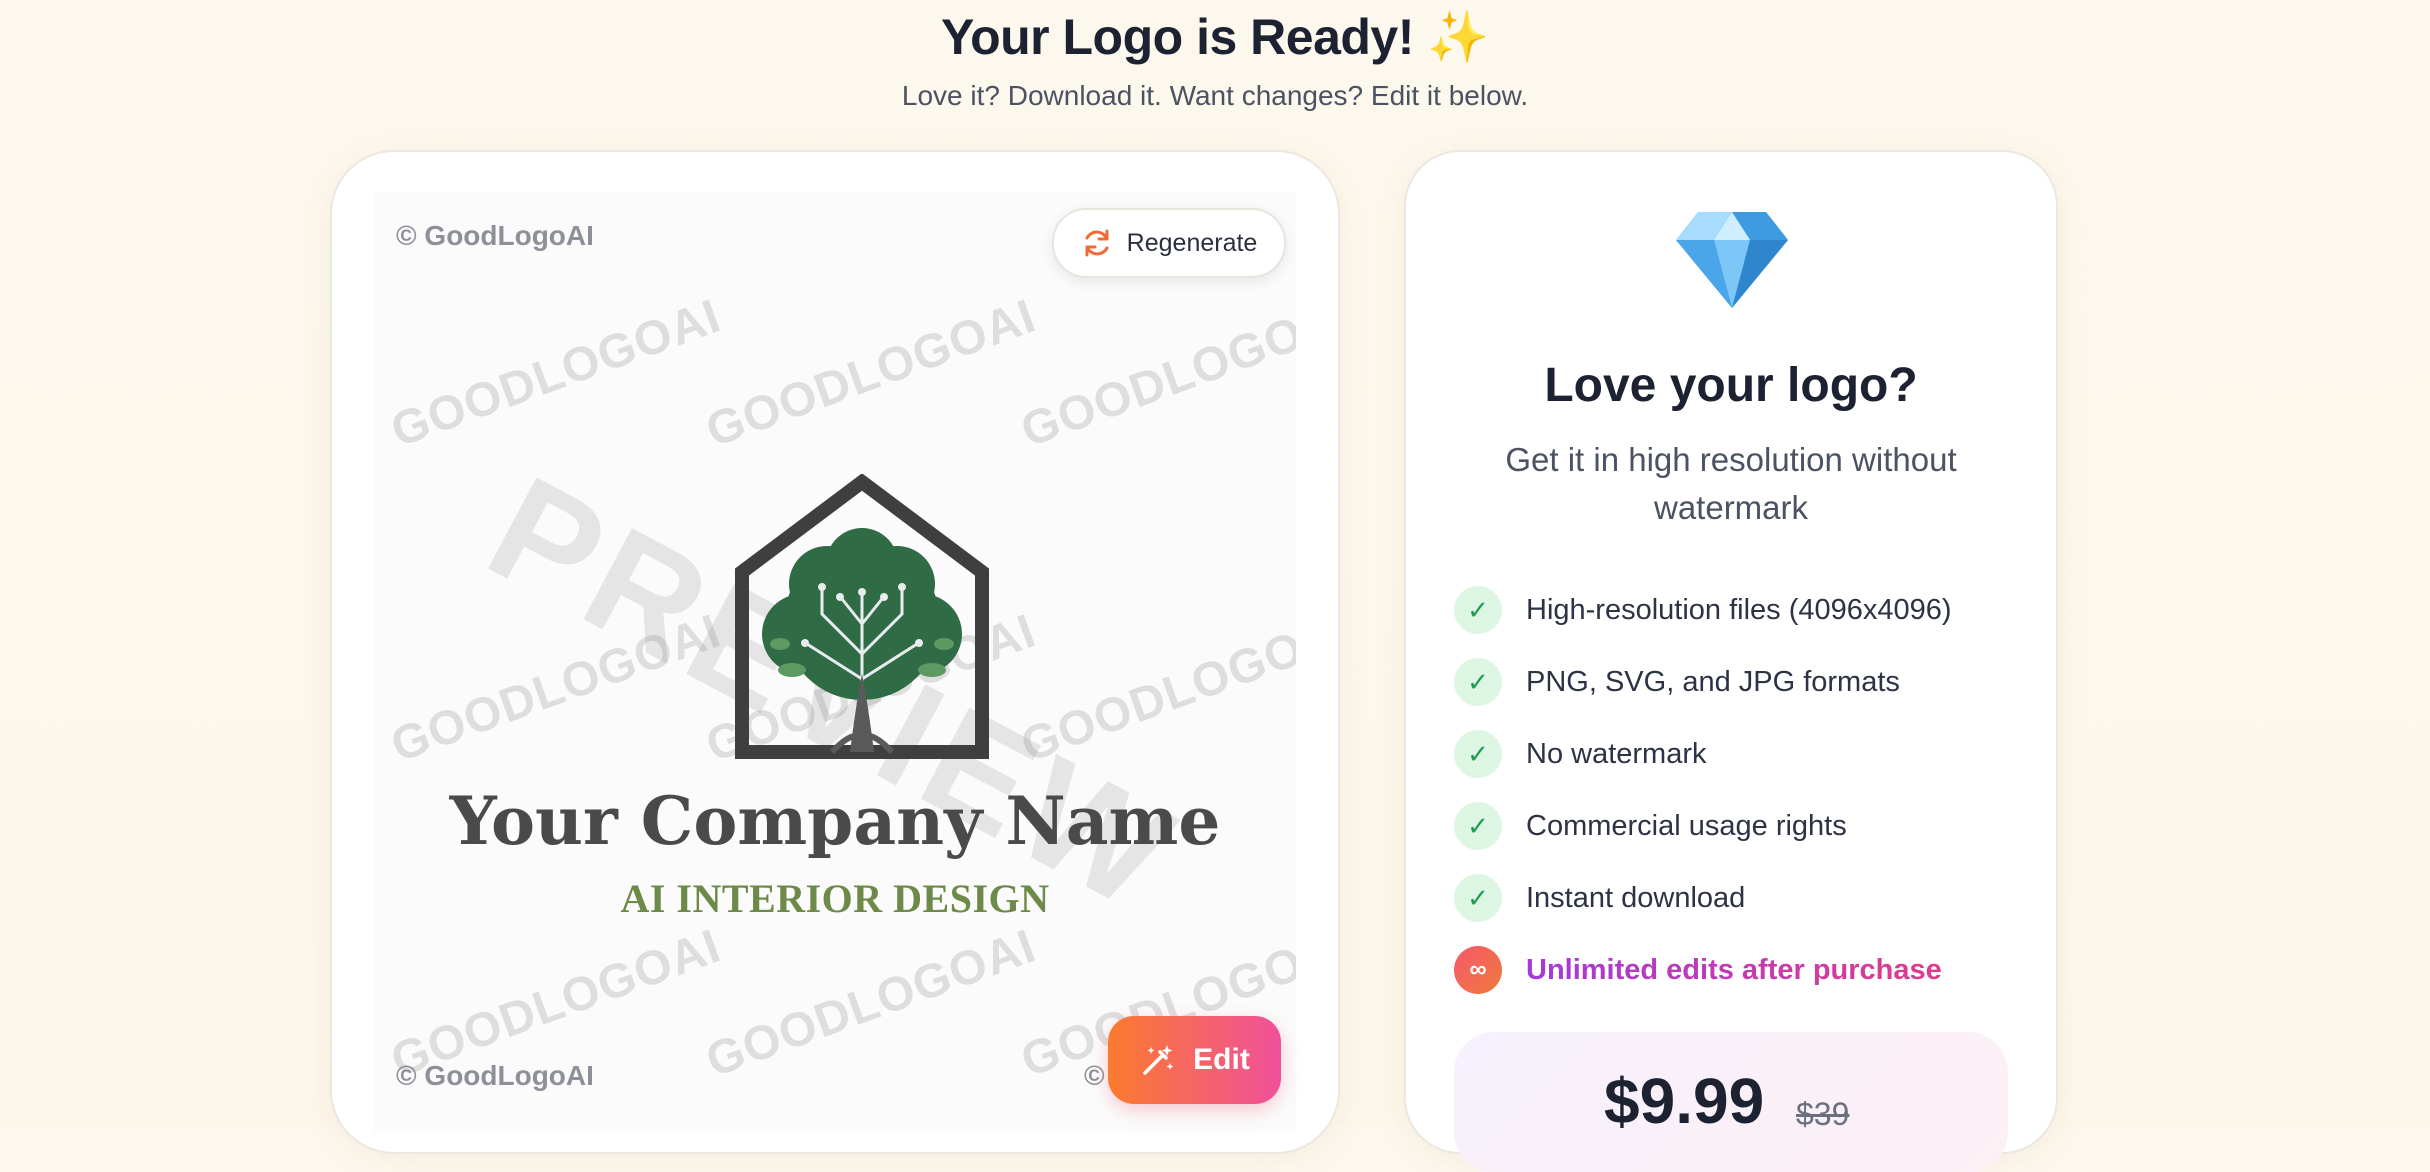  I want to click on company-name-text: Your Company Name, so click(835, 821).